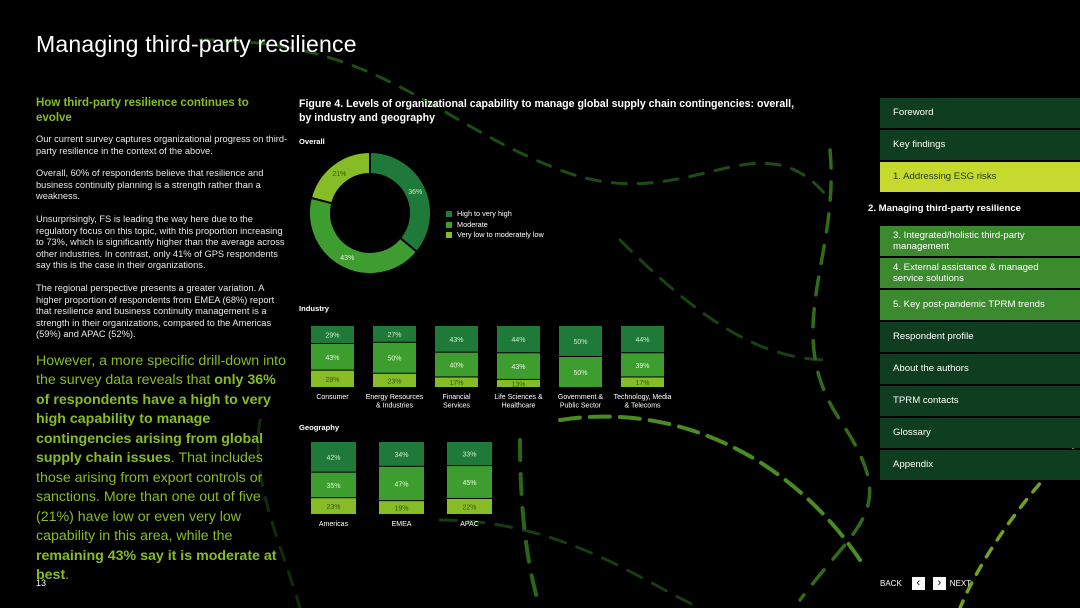 The width and height of the screenshot is (1080, 608). What do you see at coordinates (469, 483) in the screenshot?
I see `bar-data-label: 45%` at bounding box center [469, 483].